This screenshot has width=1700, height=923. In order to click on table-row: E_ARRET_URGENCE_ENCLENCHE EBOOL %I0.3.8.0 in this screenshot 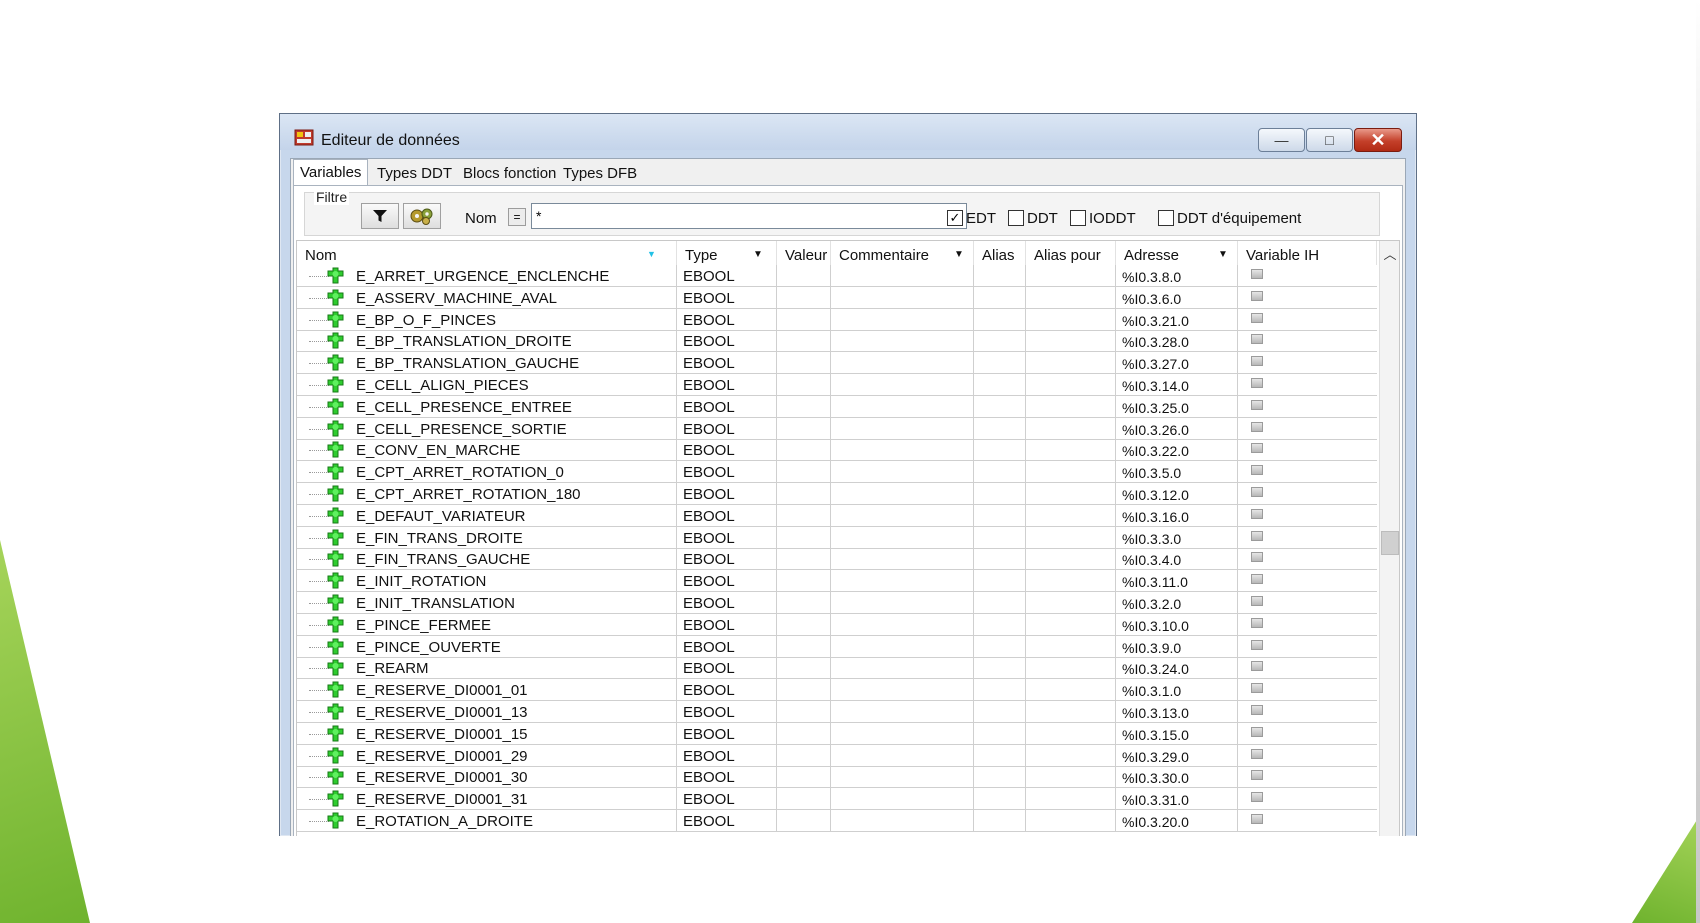, I will do `click(837, 276)`.